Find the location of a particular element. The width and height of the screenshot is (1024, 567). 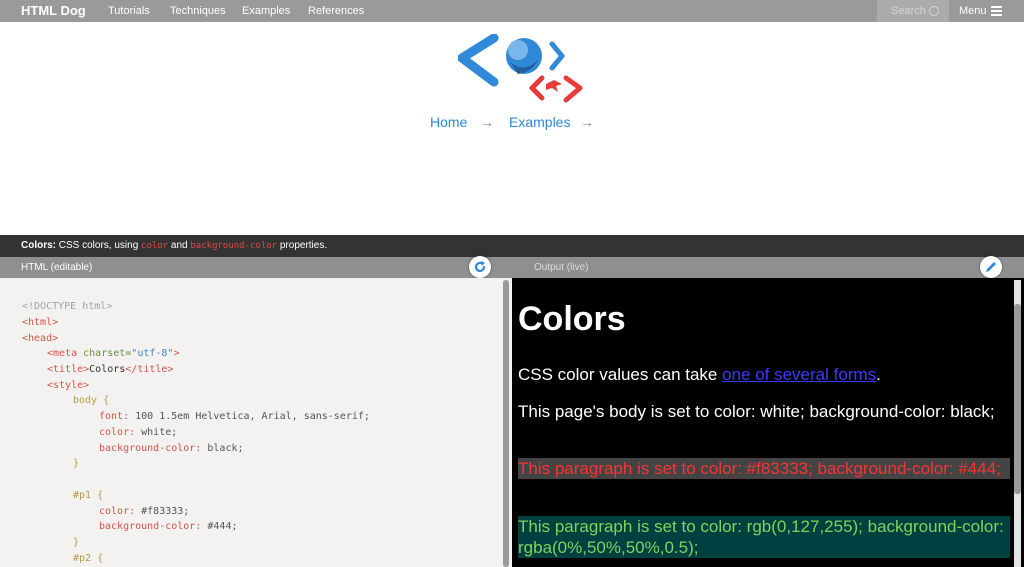

code-body-selector: body { is located at coordinates (91, 400).